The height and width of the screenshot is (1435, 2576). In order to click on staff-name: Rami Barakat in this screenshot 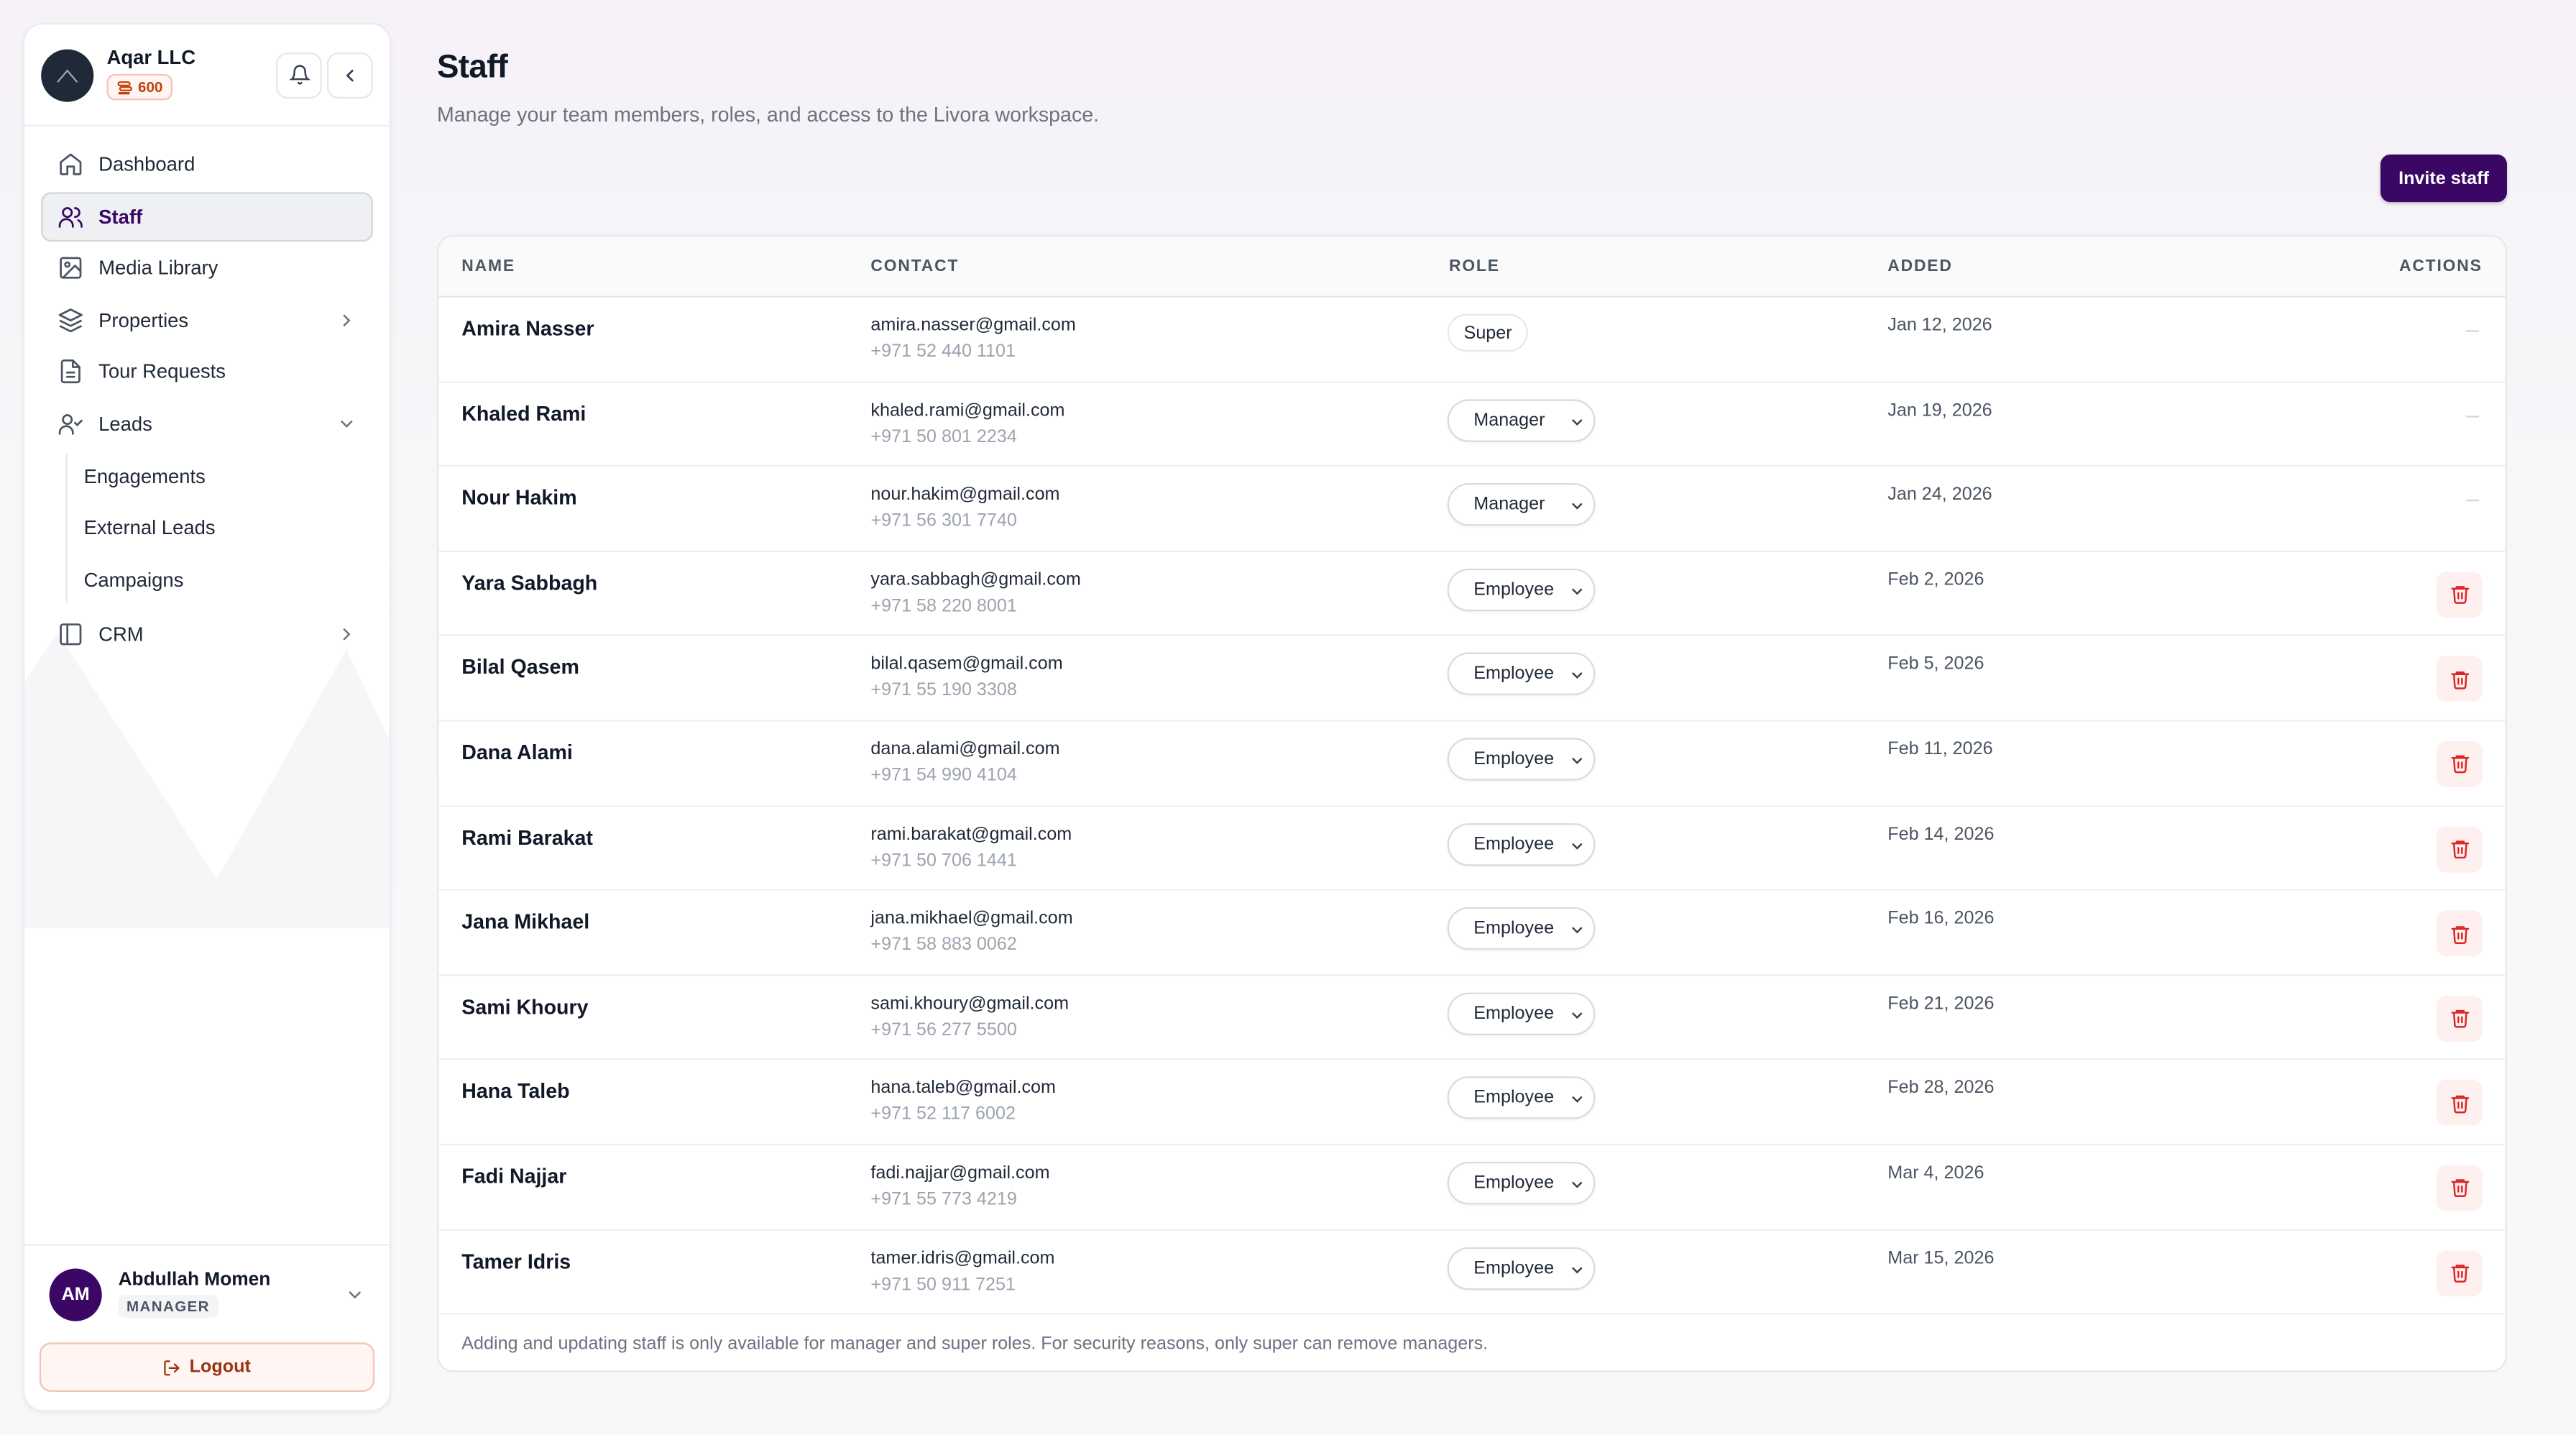, I will do `click(527, 837)`.